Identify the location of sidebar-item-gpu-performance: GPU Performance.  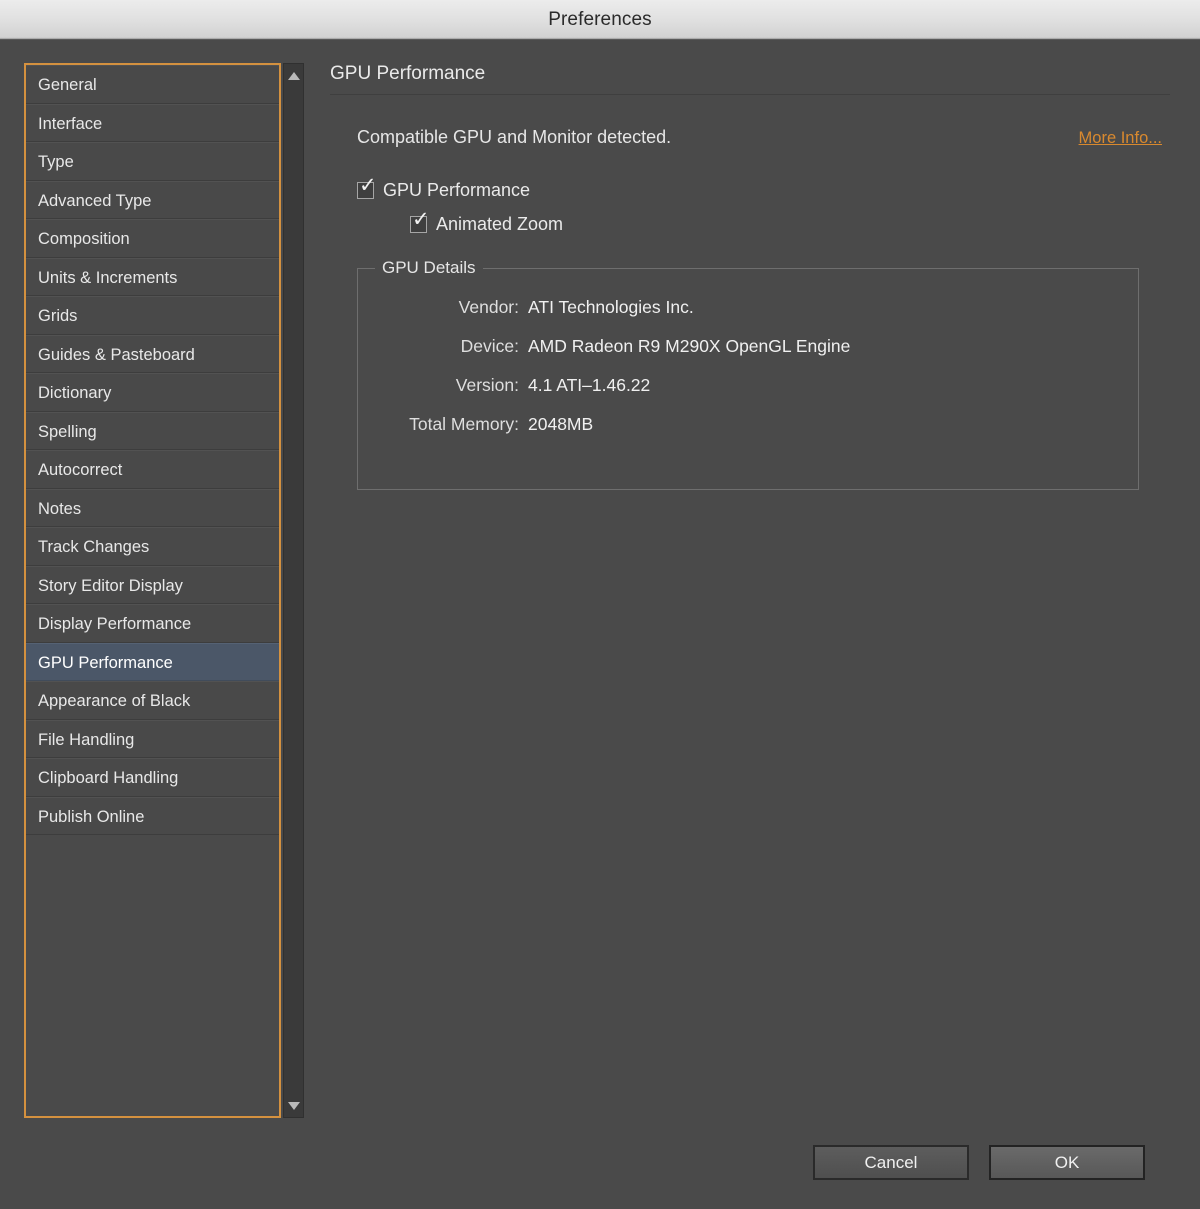
(152, 661).